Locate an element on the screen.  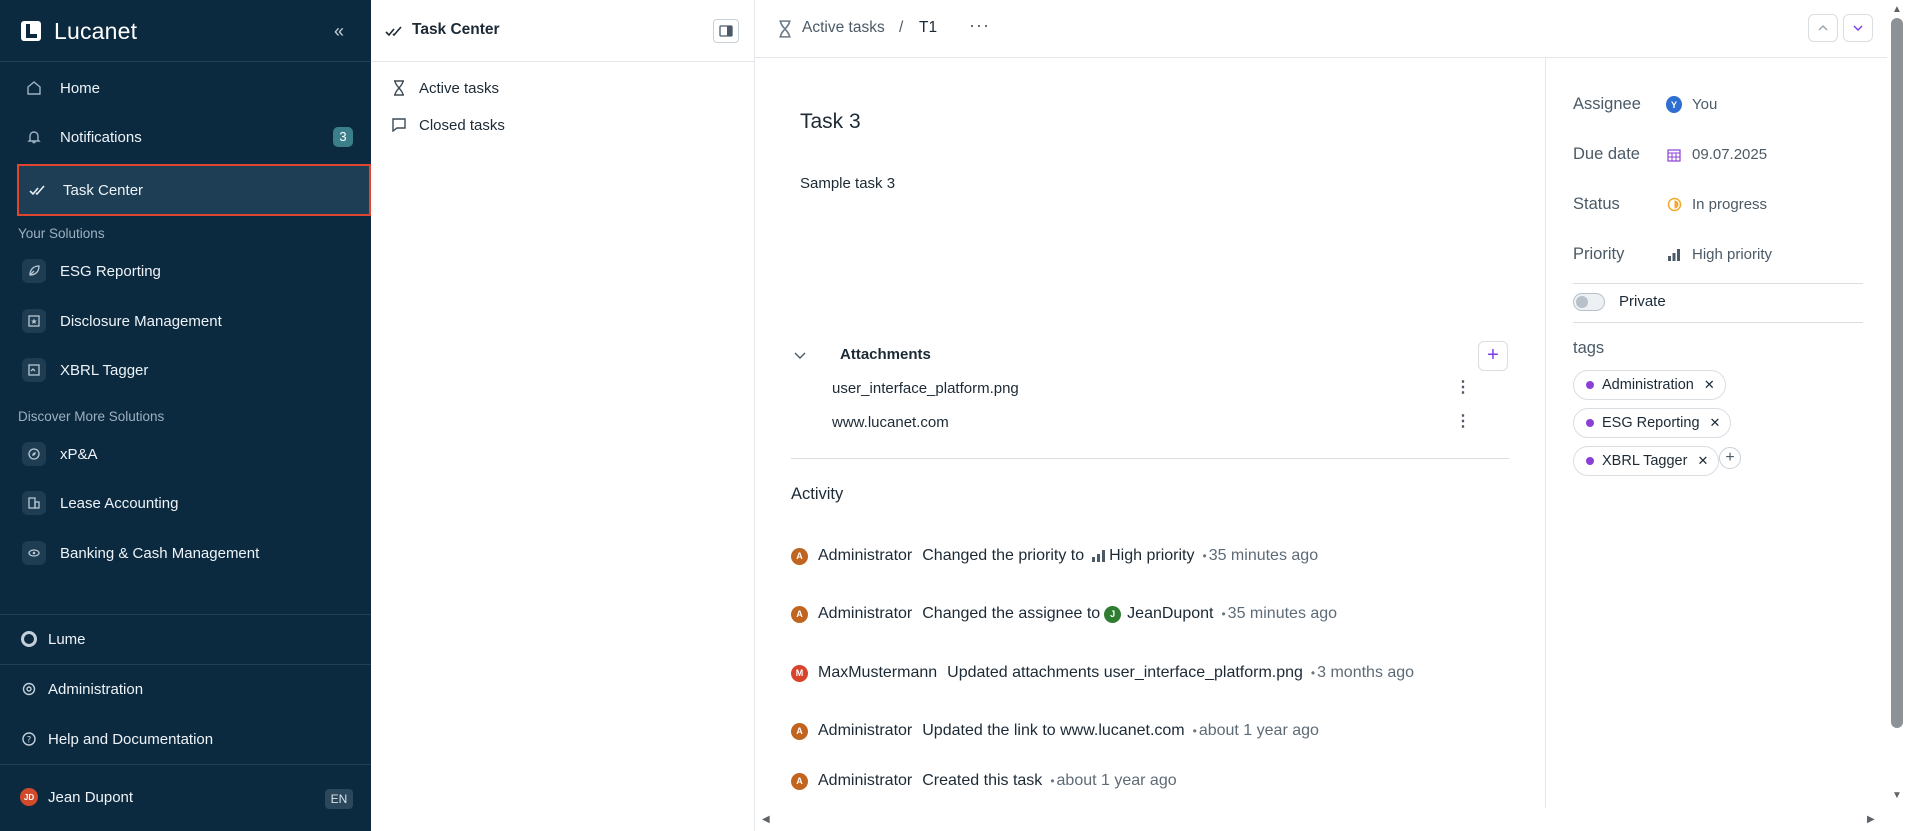
list-item-active-tasks: Active tasks is located at coordinates (445, 88).